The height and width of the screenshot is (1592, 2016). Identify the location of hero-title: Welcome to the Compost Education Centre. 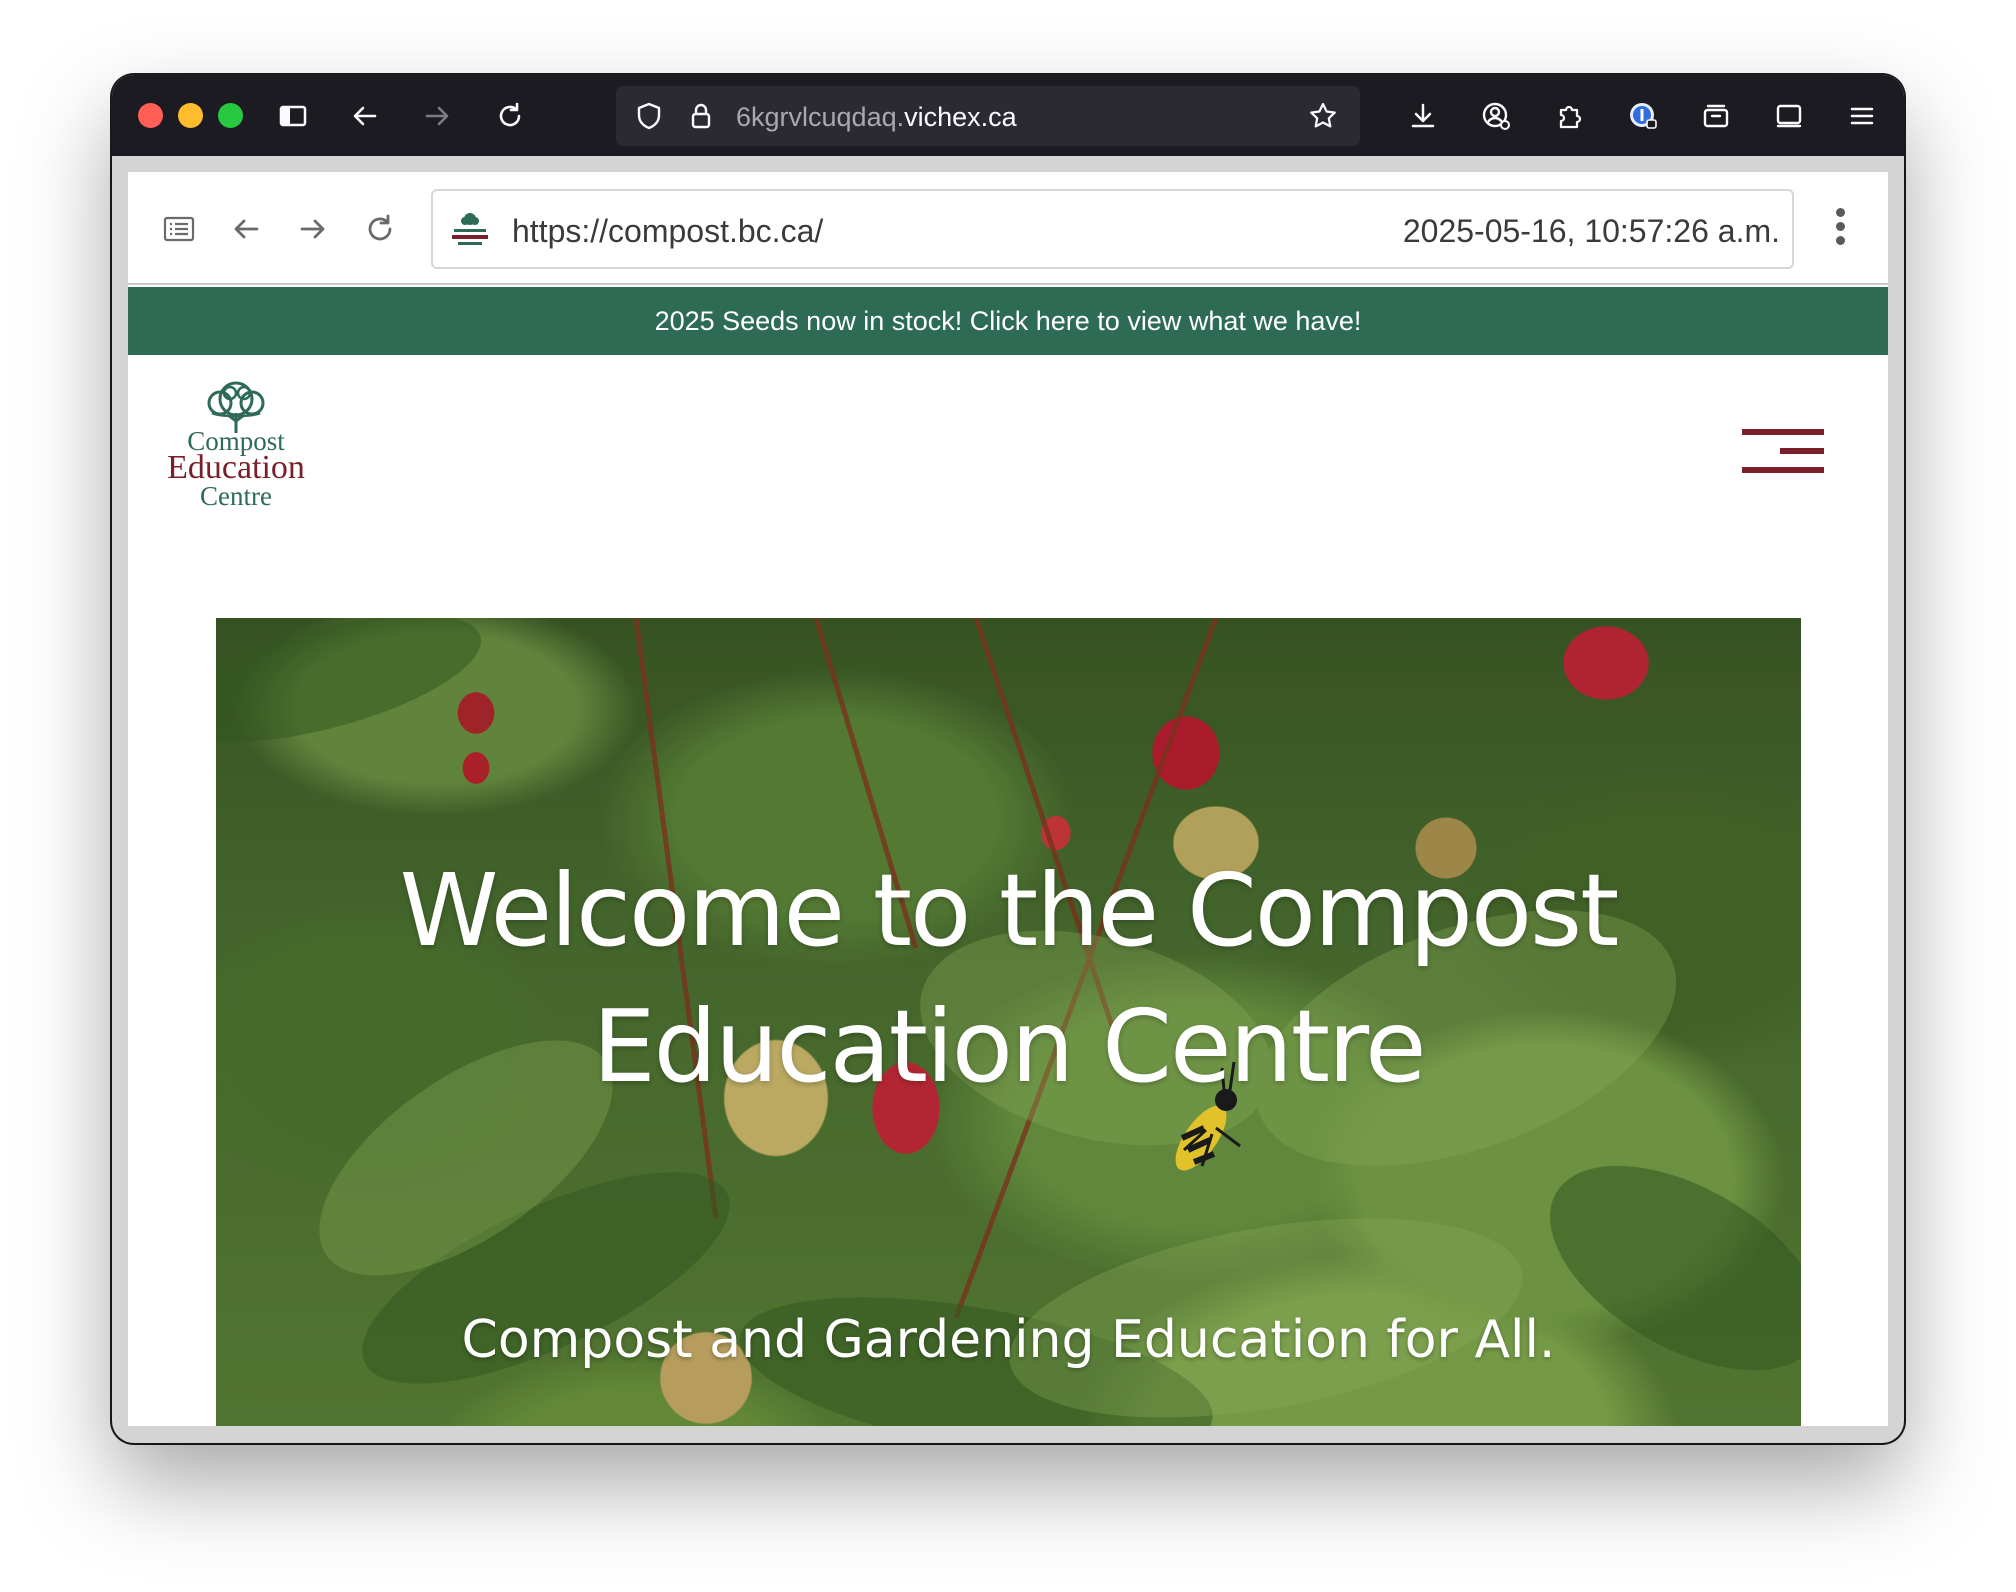
(1009, 978).